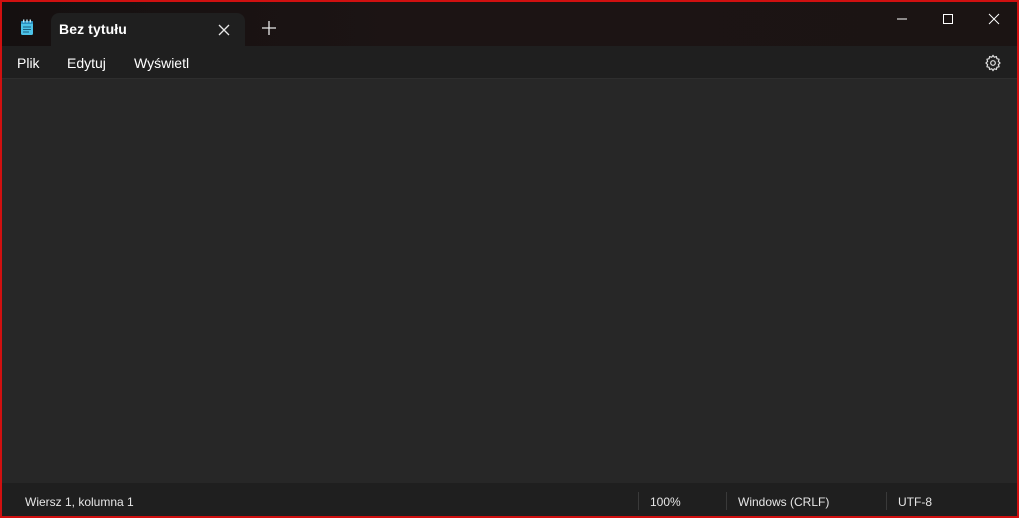  What do you see at coordinates (148, 29) in the screenshot?
I see `tab-active: Bez tytułu` at bounding box center [148, 29].